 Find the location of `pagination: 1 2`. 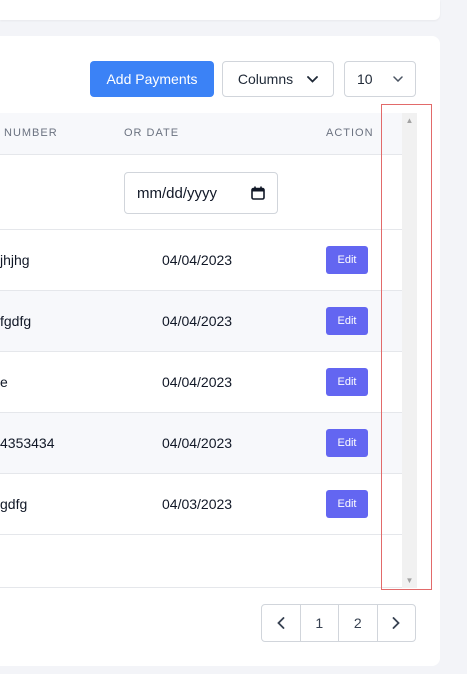

pagination: 1 2 is located at coordinates (338, 623).